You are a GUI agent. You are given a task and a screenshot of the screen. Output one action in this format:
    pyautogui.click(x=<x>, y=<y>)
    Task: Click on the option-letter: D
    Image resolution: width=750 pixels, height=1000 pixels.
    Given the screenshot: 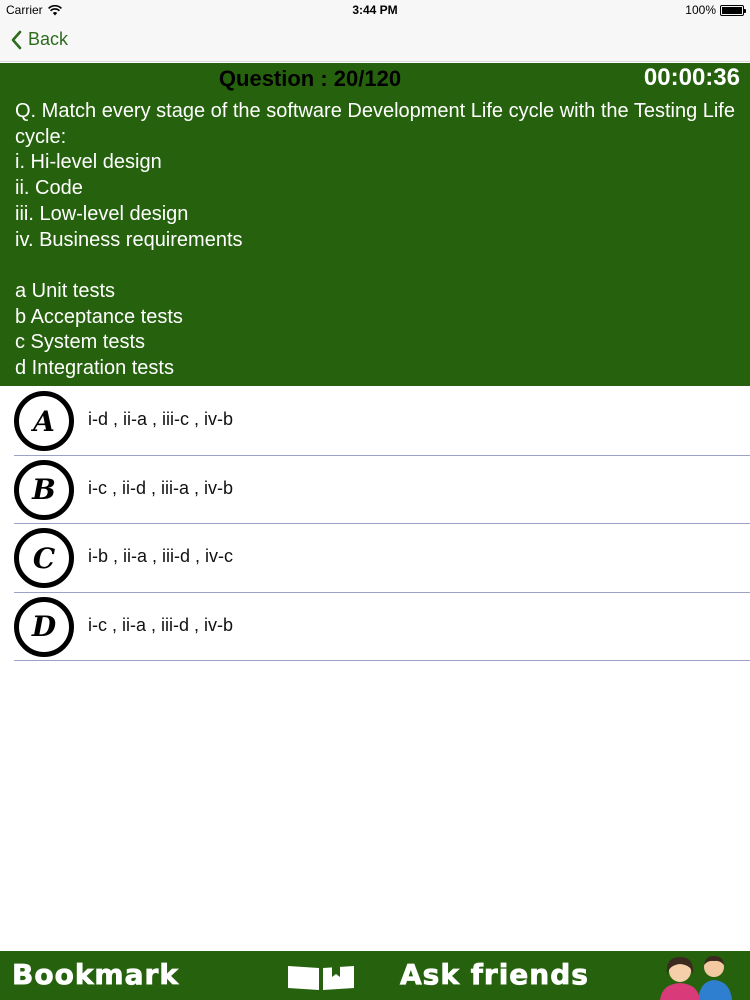 What is the action you would take?
    pyautogui.click(x=44, y=626)
    